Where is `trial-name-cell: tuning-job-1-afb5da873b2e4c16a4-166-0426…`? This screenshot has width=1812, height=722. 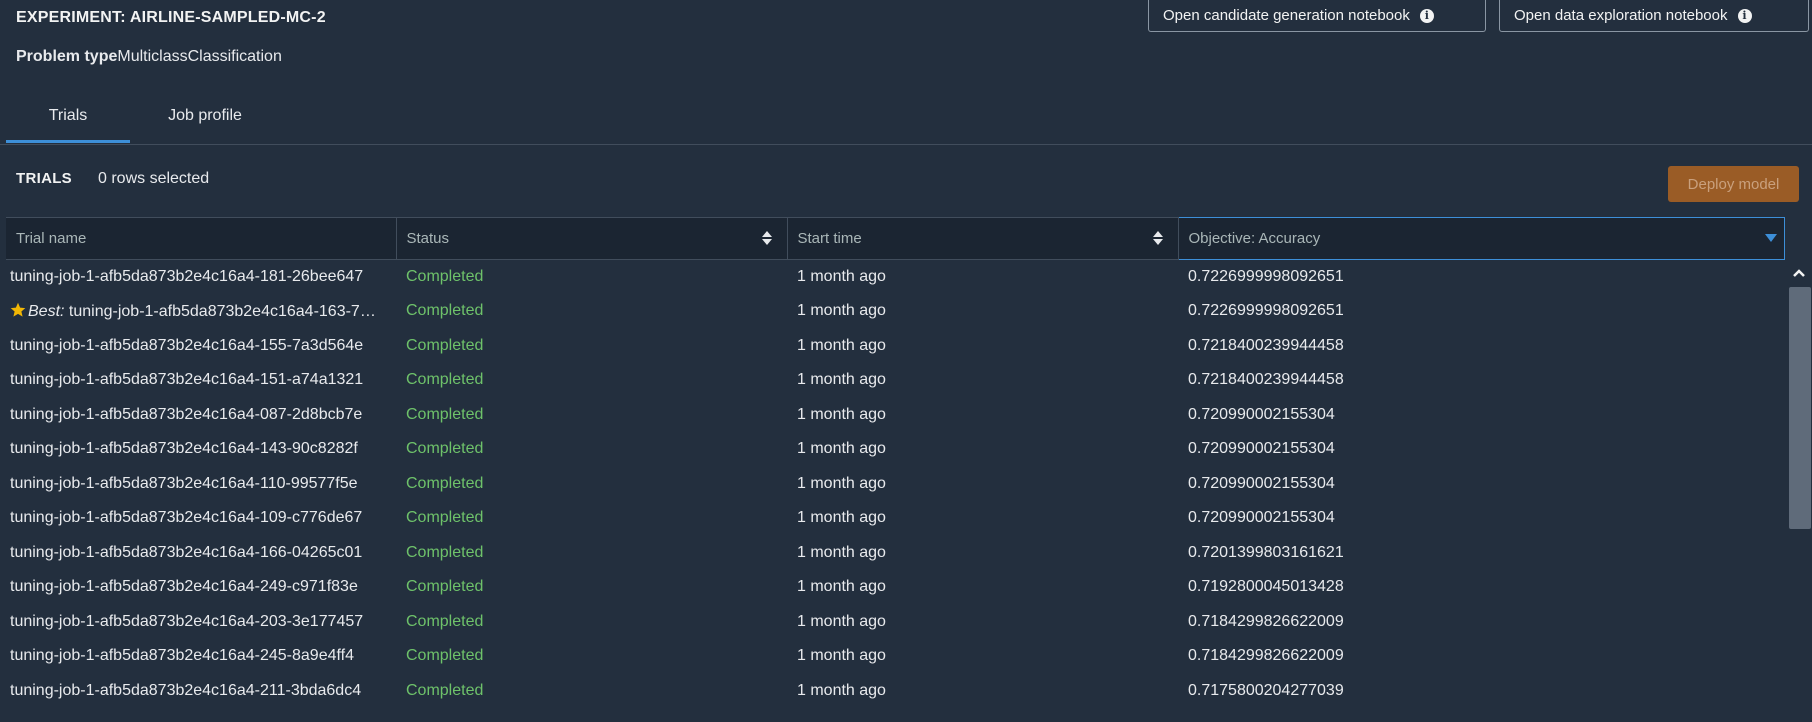 trial-name-cell: tuning-job-1-afb5da873b2e4c16a4-166-0426… is located at coordinates (201, 553).